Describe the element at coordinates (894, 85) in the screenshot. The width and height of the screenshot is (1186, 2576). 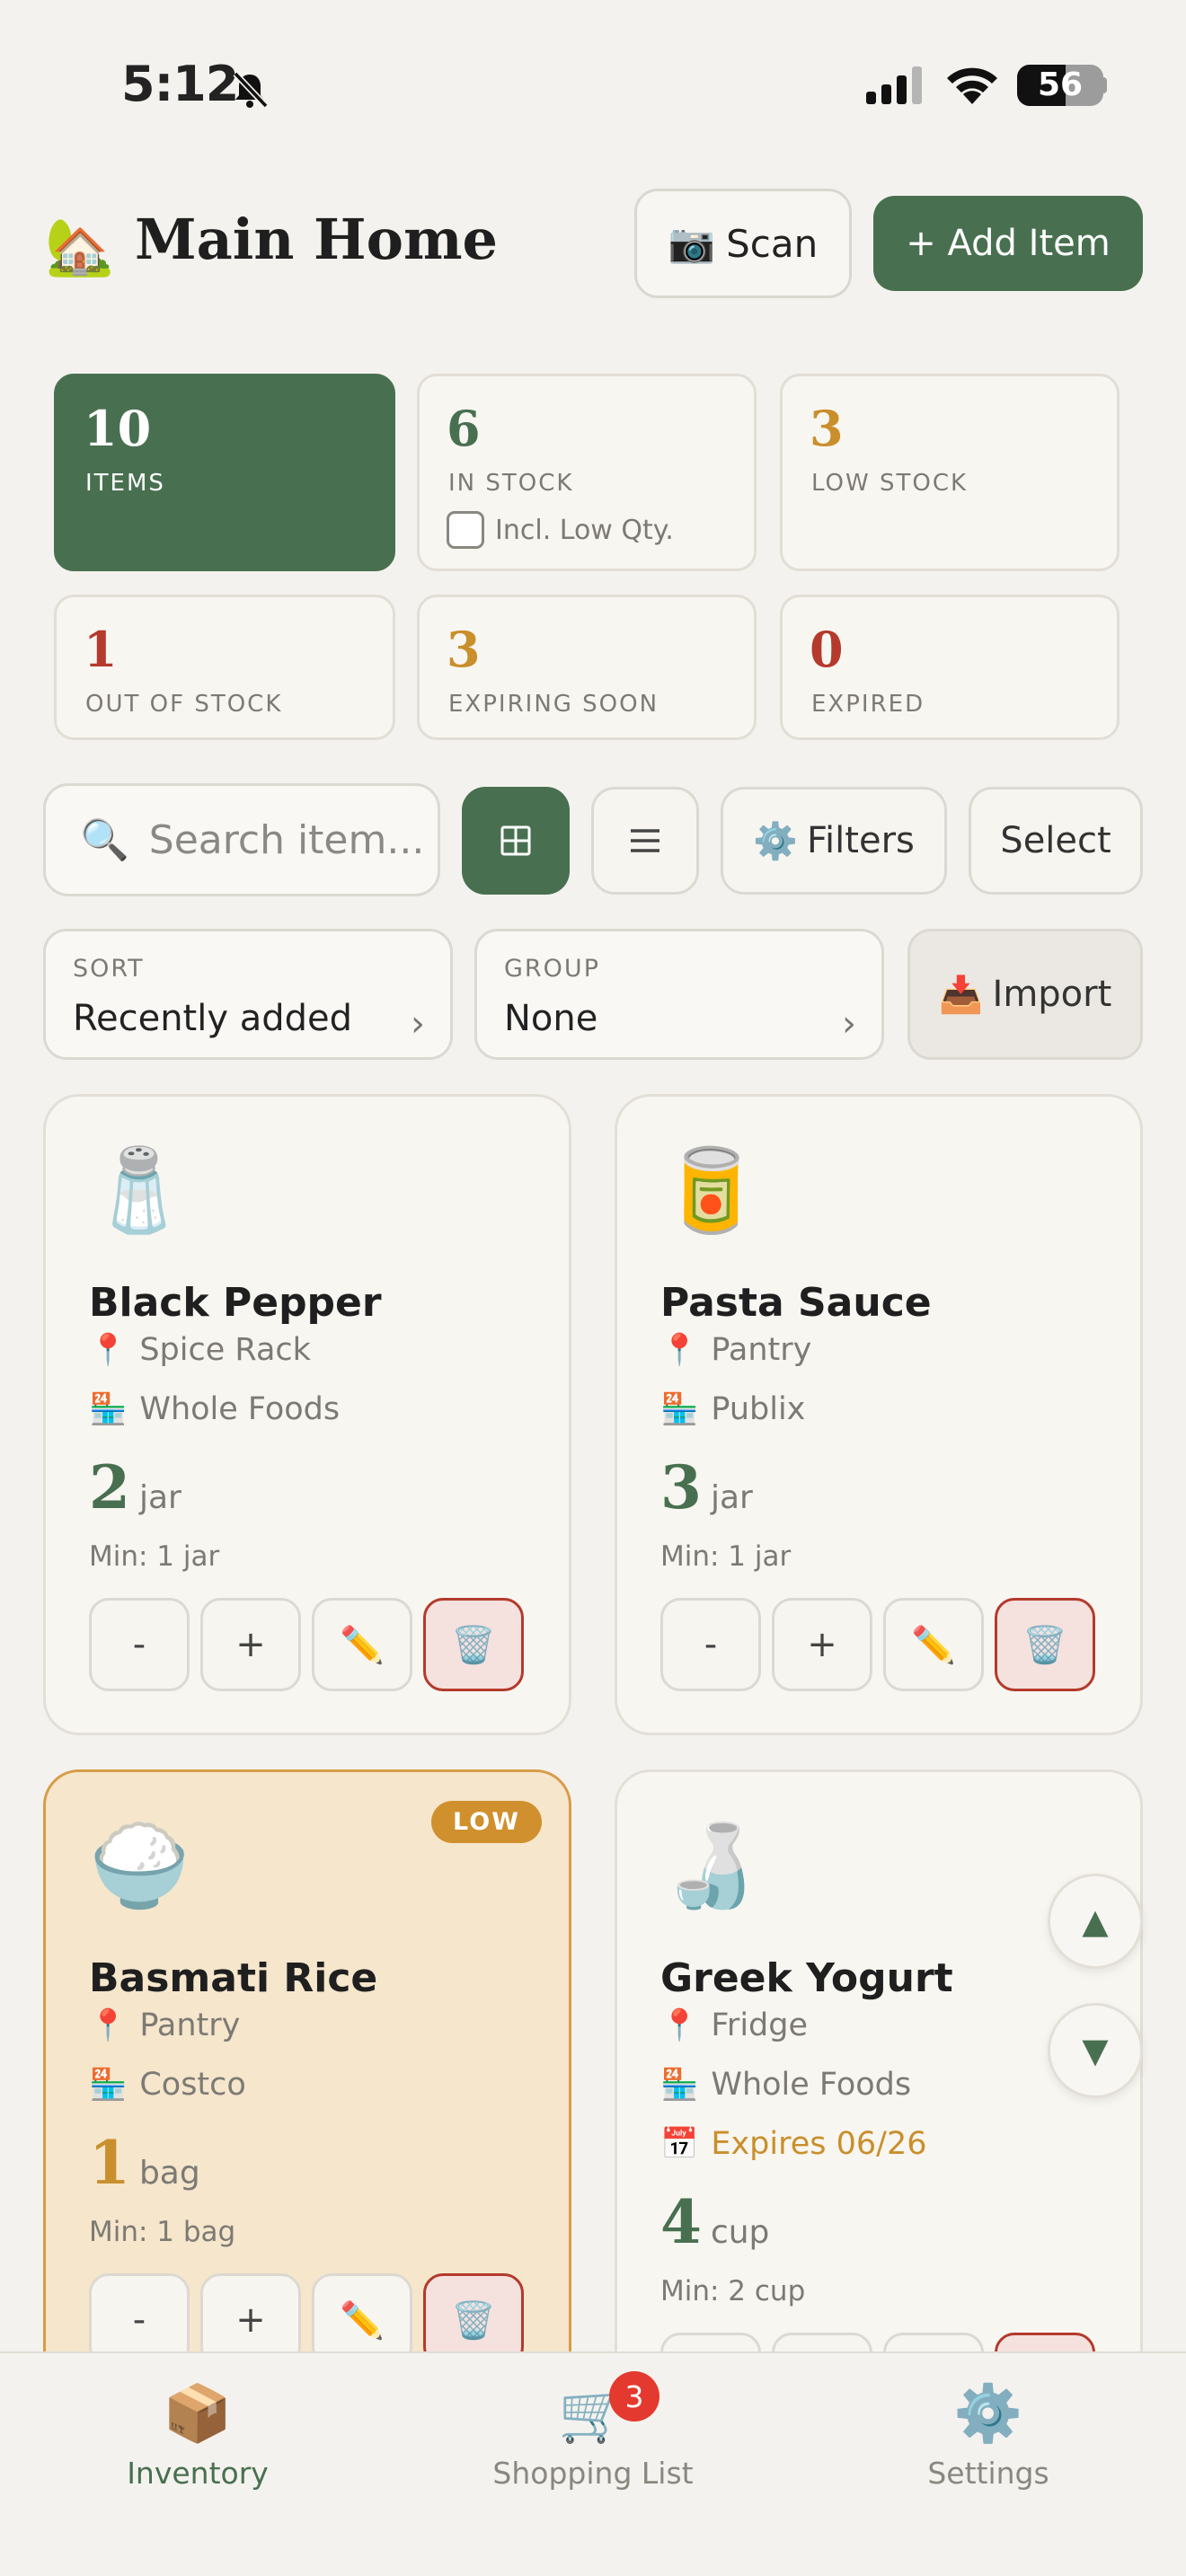
I see `cellular-signal-icon` at that location.